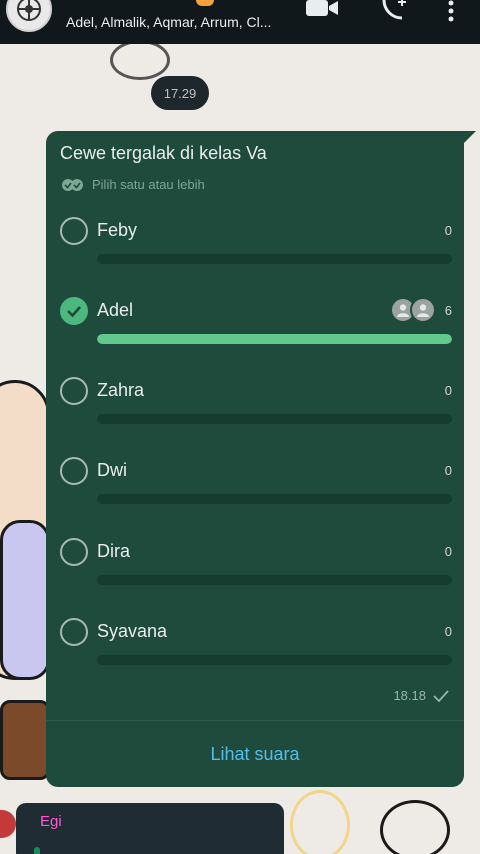 Image resolution: width=480 pixels, height=854 pixels. What do you see at coordinates (150, 828) in the screenshot?
I see `next-message-bubble: Egi` at bounding box center [150, 828].